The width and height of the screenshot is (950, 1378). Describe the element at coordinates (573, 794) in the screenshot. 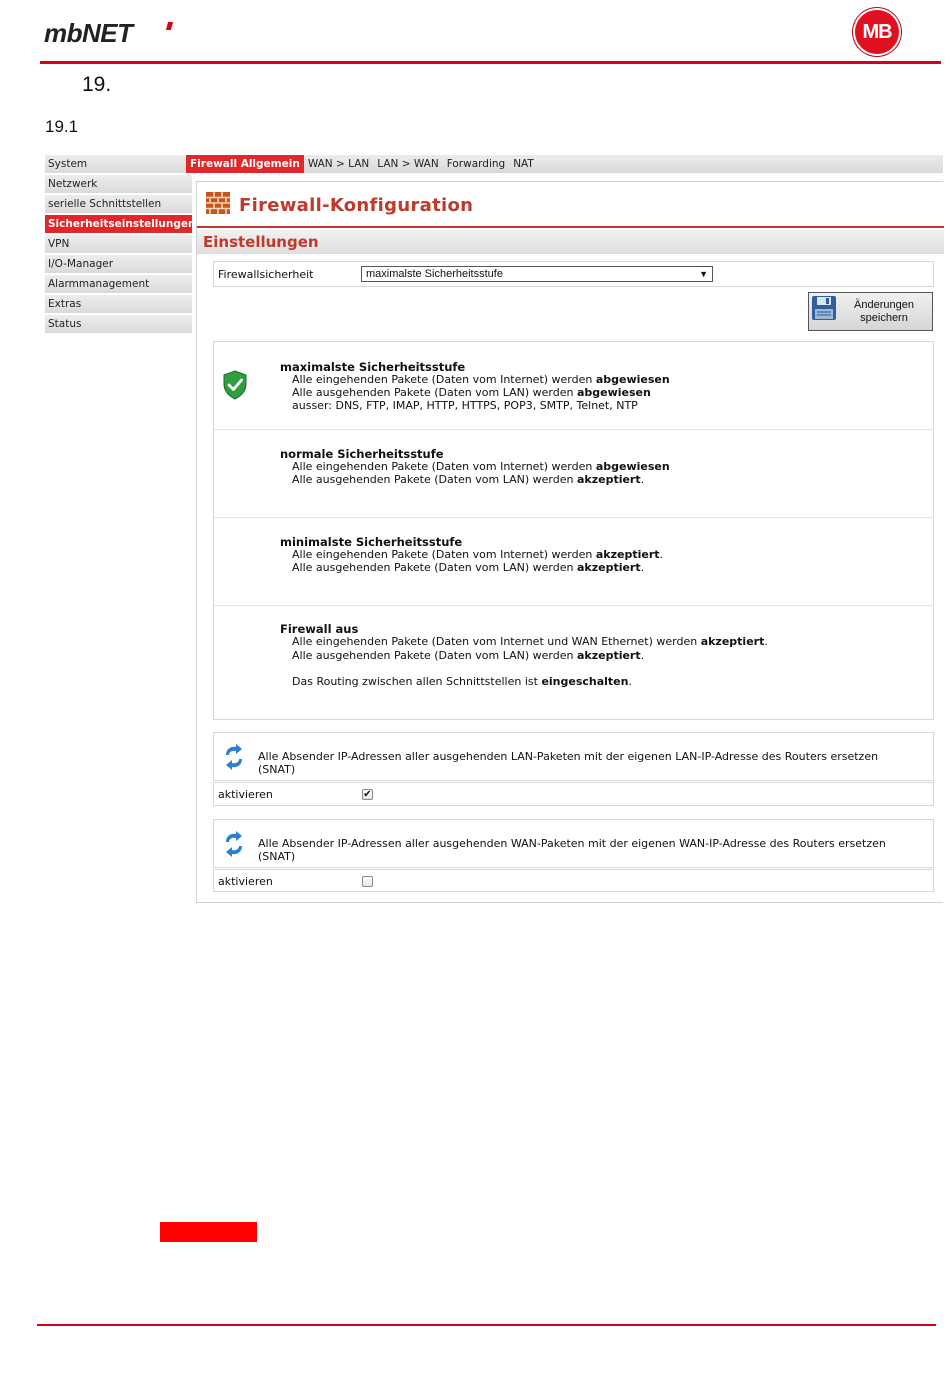

I see `snat-lan-activate-row: aktivieren ✔` at that location.